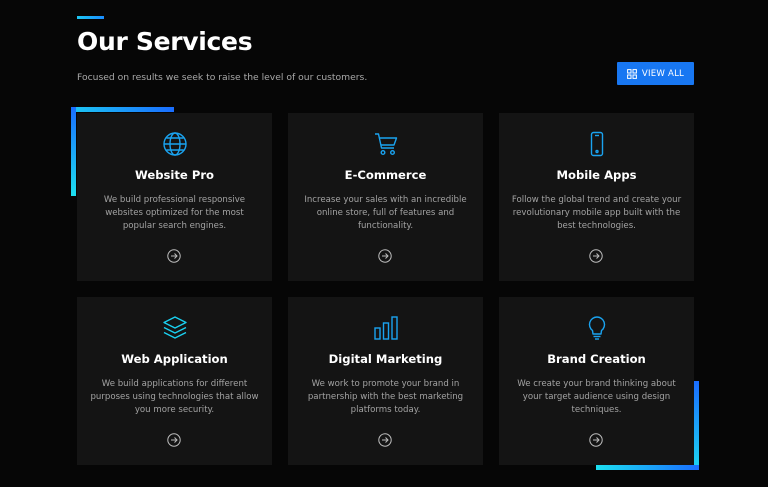 This screenshot has width=768, height=487. Describe the element at coordinates (385, 359) in the screenshot. I see `service-title: Digital Marketing` at that location.